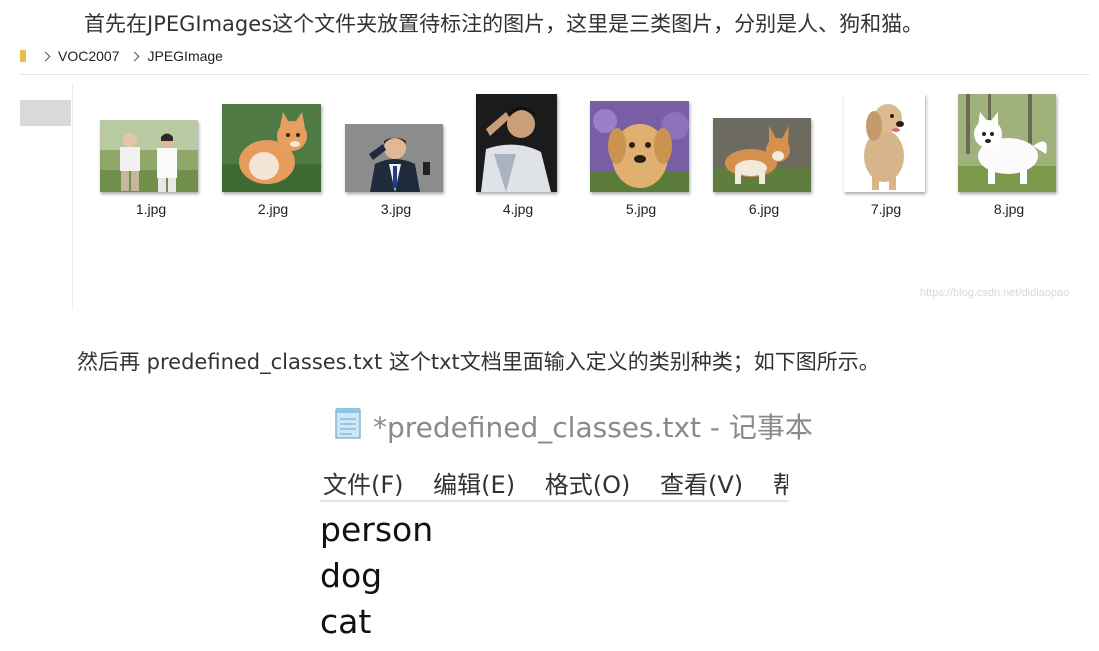 This screenshot has height=651, width=1099. Describe the element at coordinates (641, 209) in the screenshot. I see `file-name-5: 5.jpg` at that location.